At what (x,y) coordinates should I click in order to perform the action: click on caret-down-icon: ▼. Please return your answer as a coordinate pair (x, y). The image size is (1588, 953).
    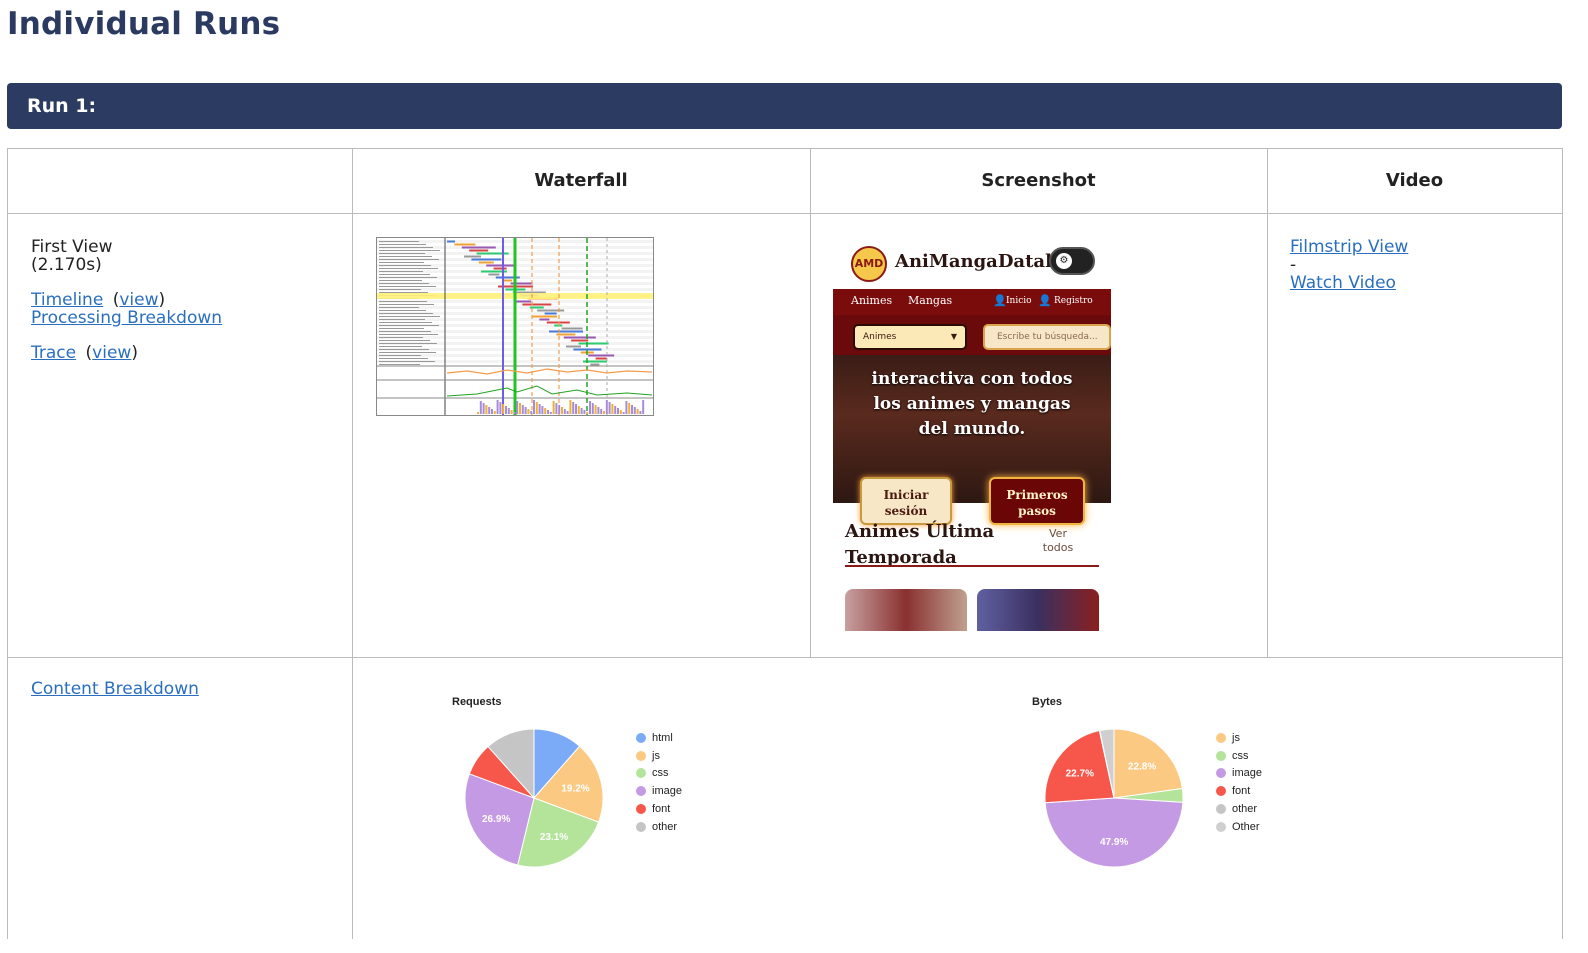
    Looking at the image, I should click on (953, 336).